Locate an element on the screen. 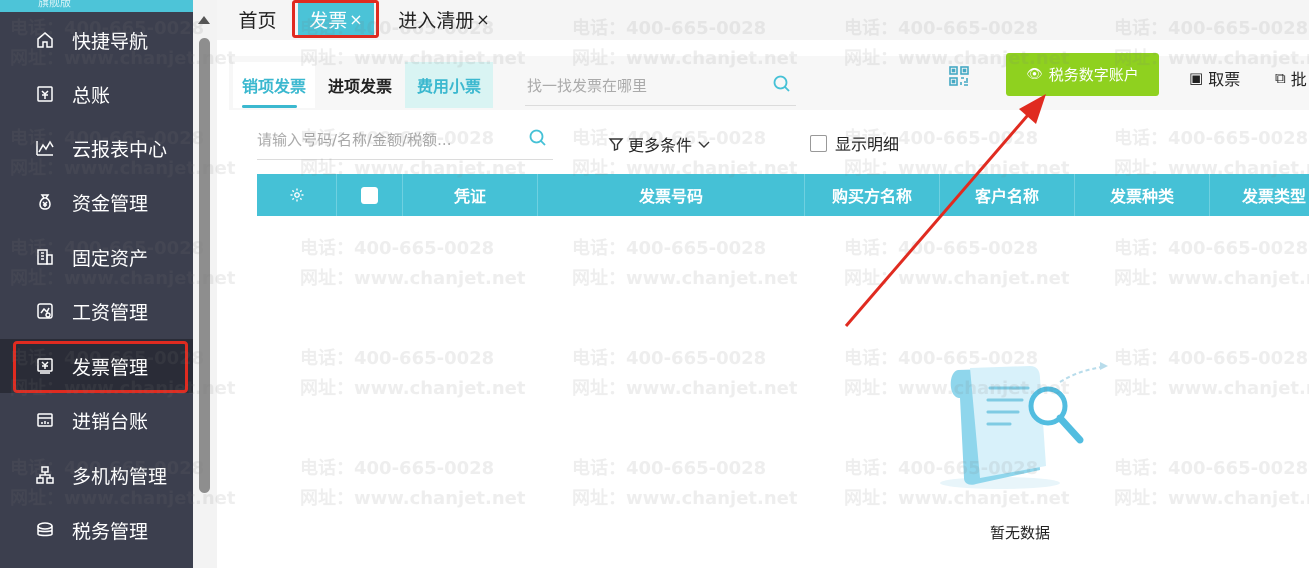 The image size is (1309, 568). filter-search-input is located at coordinates (387, 139).